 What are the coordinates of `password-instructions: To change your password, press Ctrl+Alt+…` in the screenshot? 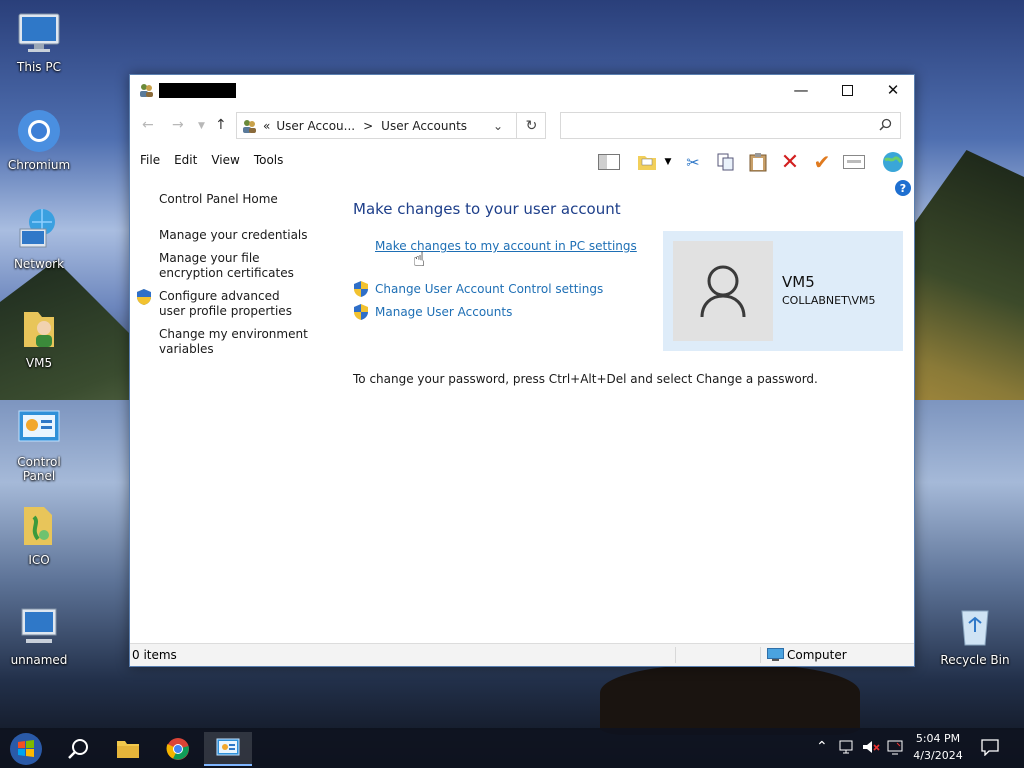 It's located at (585, 379).